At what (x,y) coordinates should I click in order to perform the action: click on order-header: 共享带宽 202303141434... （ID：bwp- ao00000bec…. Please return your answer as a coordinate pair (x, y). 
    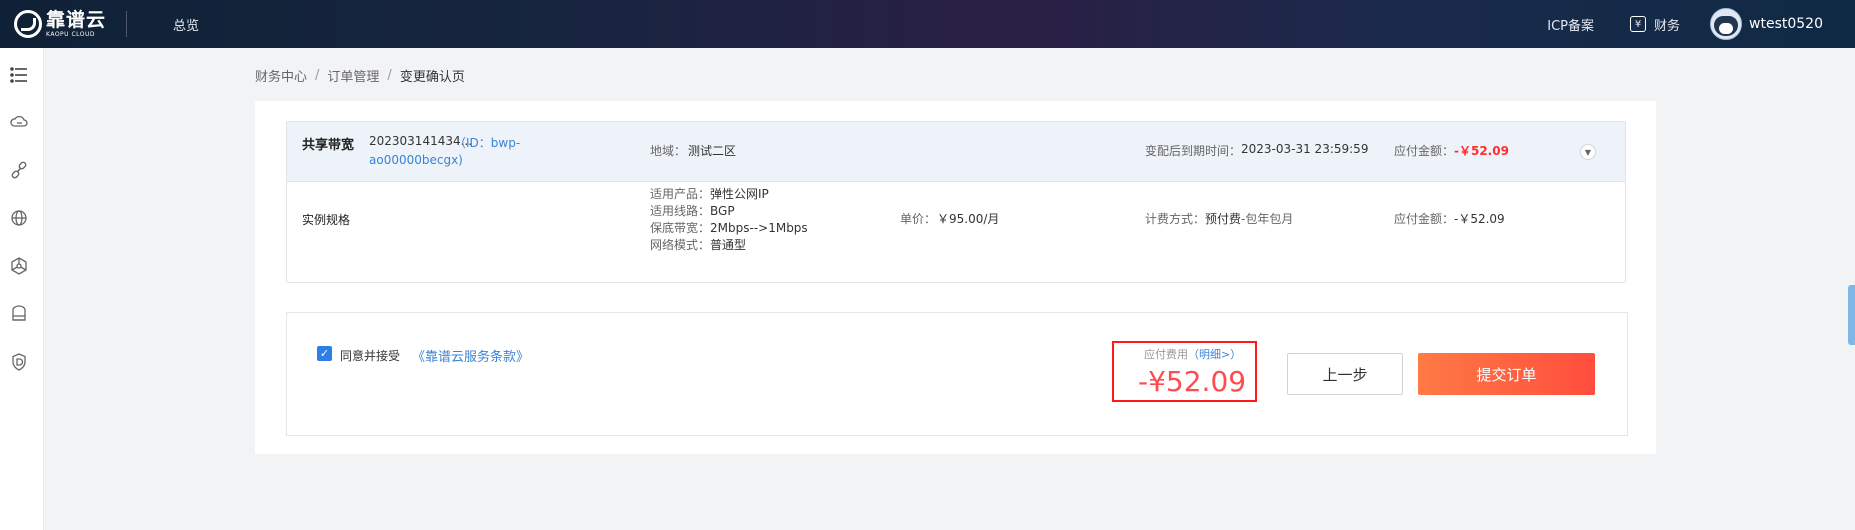
    Looking at the image, I should click on (956, 152).